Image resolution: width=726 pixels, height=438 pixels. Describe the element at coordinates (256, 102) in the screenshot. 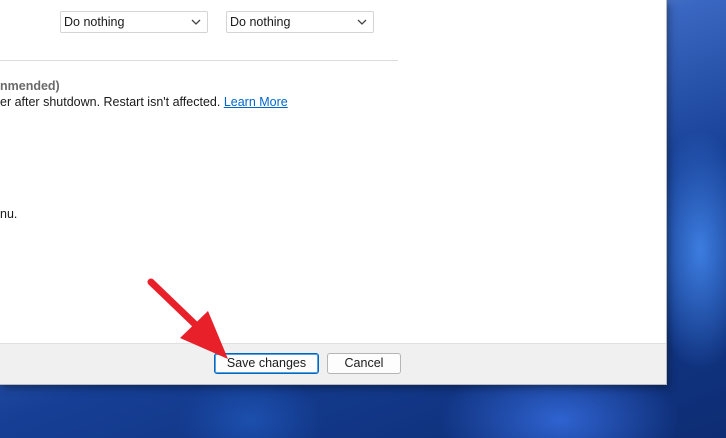

I see `learn-more-link: Learn More` at that location.